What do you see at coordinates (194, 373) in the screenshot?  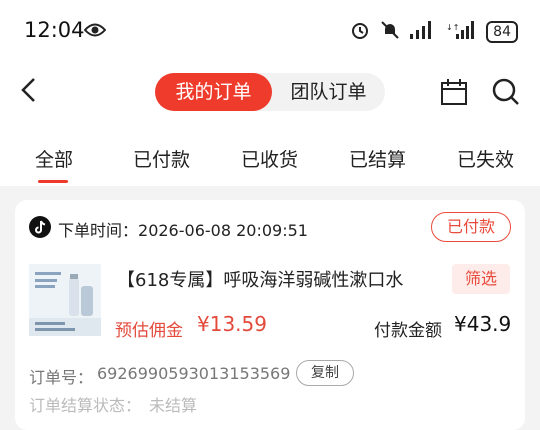 I see `order-number: 6926990593013153569` at bounding box center [194, 373].